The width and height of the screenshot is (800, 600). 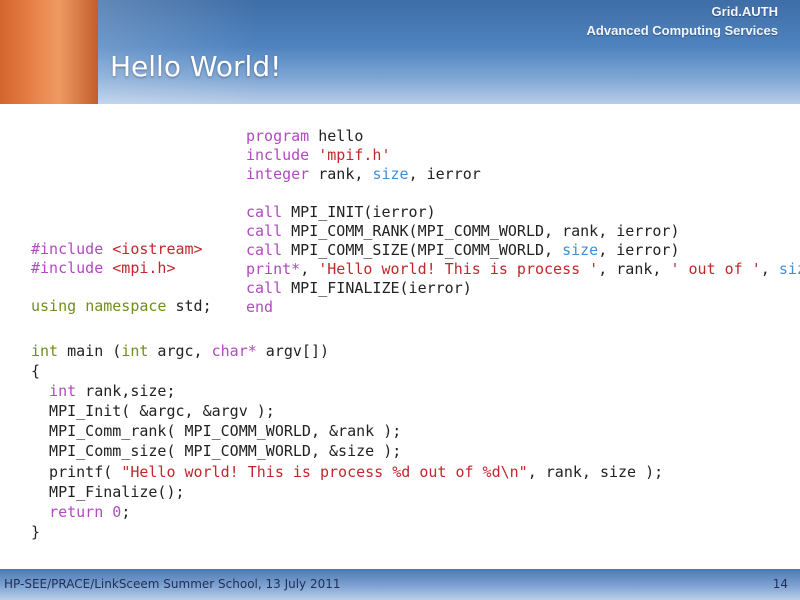 What do you see at coordinates (36, 371) in the screenshot?
I see `code-text: {` at bounding box center [36, 371].